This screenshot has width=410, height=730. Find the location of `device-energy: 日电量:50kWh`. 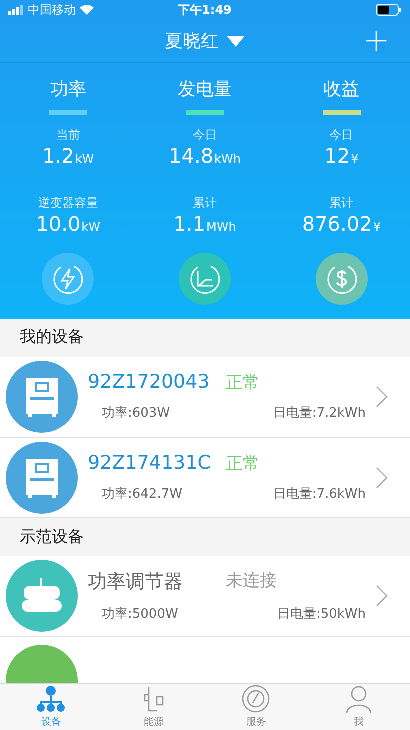

device-energy: 日电量:50kWh is located at coordinates (321, 615).